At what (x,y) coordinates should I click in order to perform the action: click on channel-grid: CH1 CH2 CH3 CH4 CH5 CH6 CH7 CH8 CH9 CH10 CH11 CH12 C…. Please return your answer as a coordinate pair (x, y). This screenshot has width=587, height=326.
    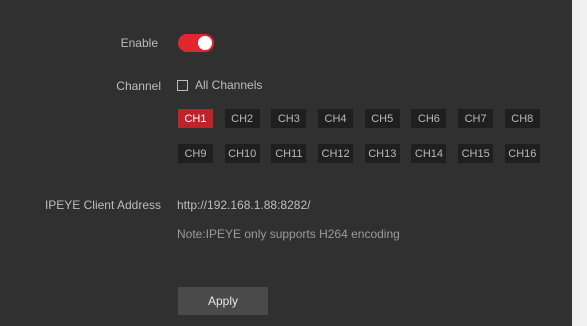
    Looking at the image, I should click on (359, 136).